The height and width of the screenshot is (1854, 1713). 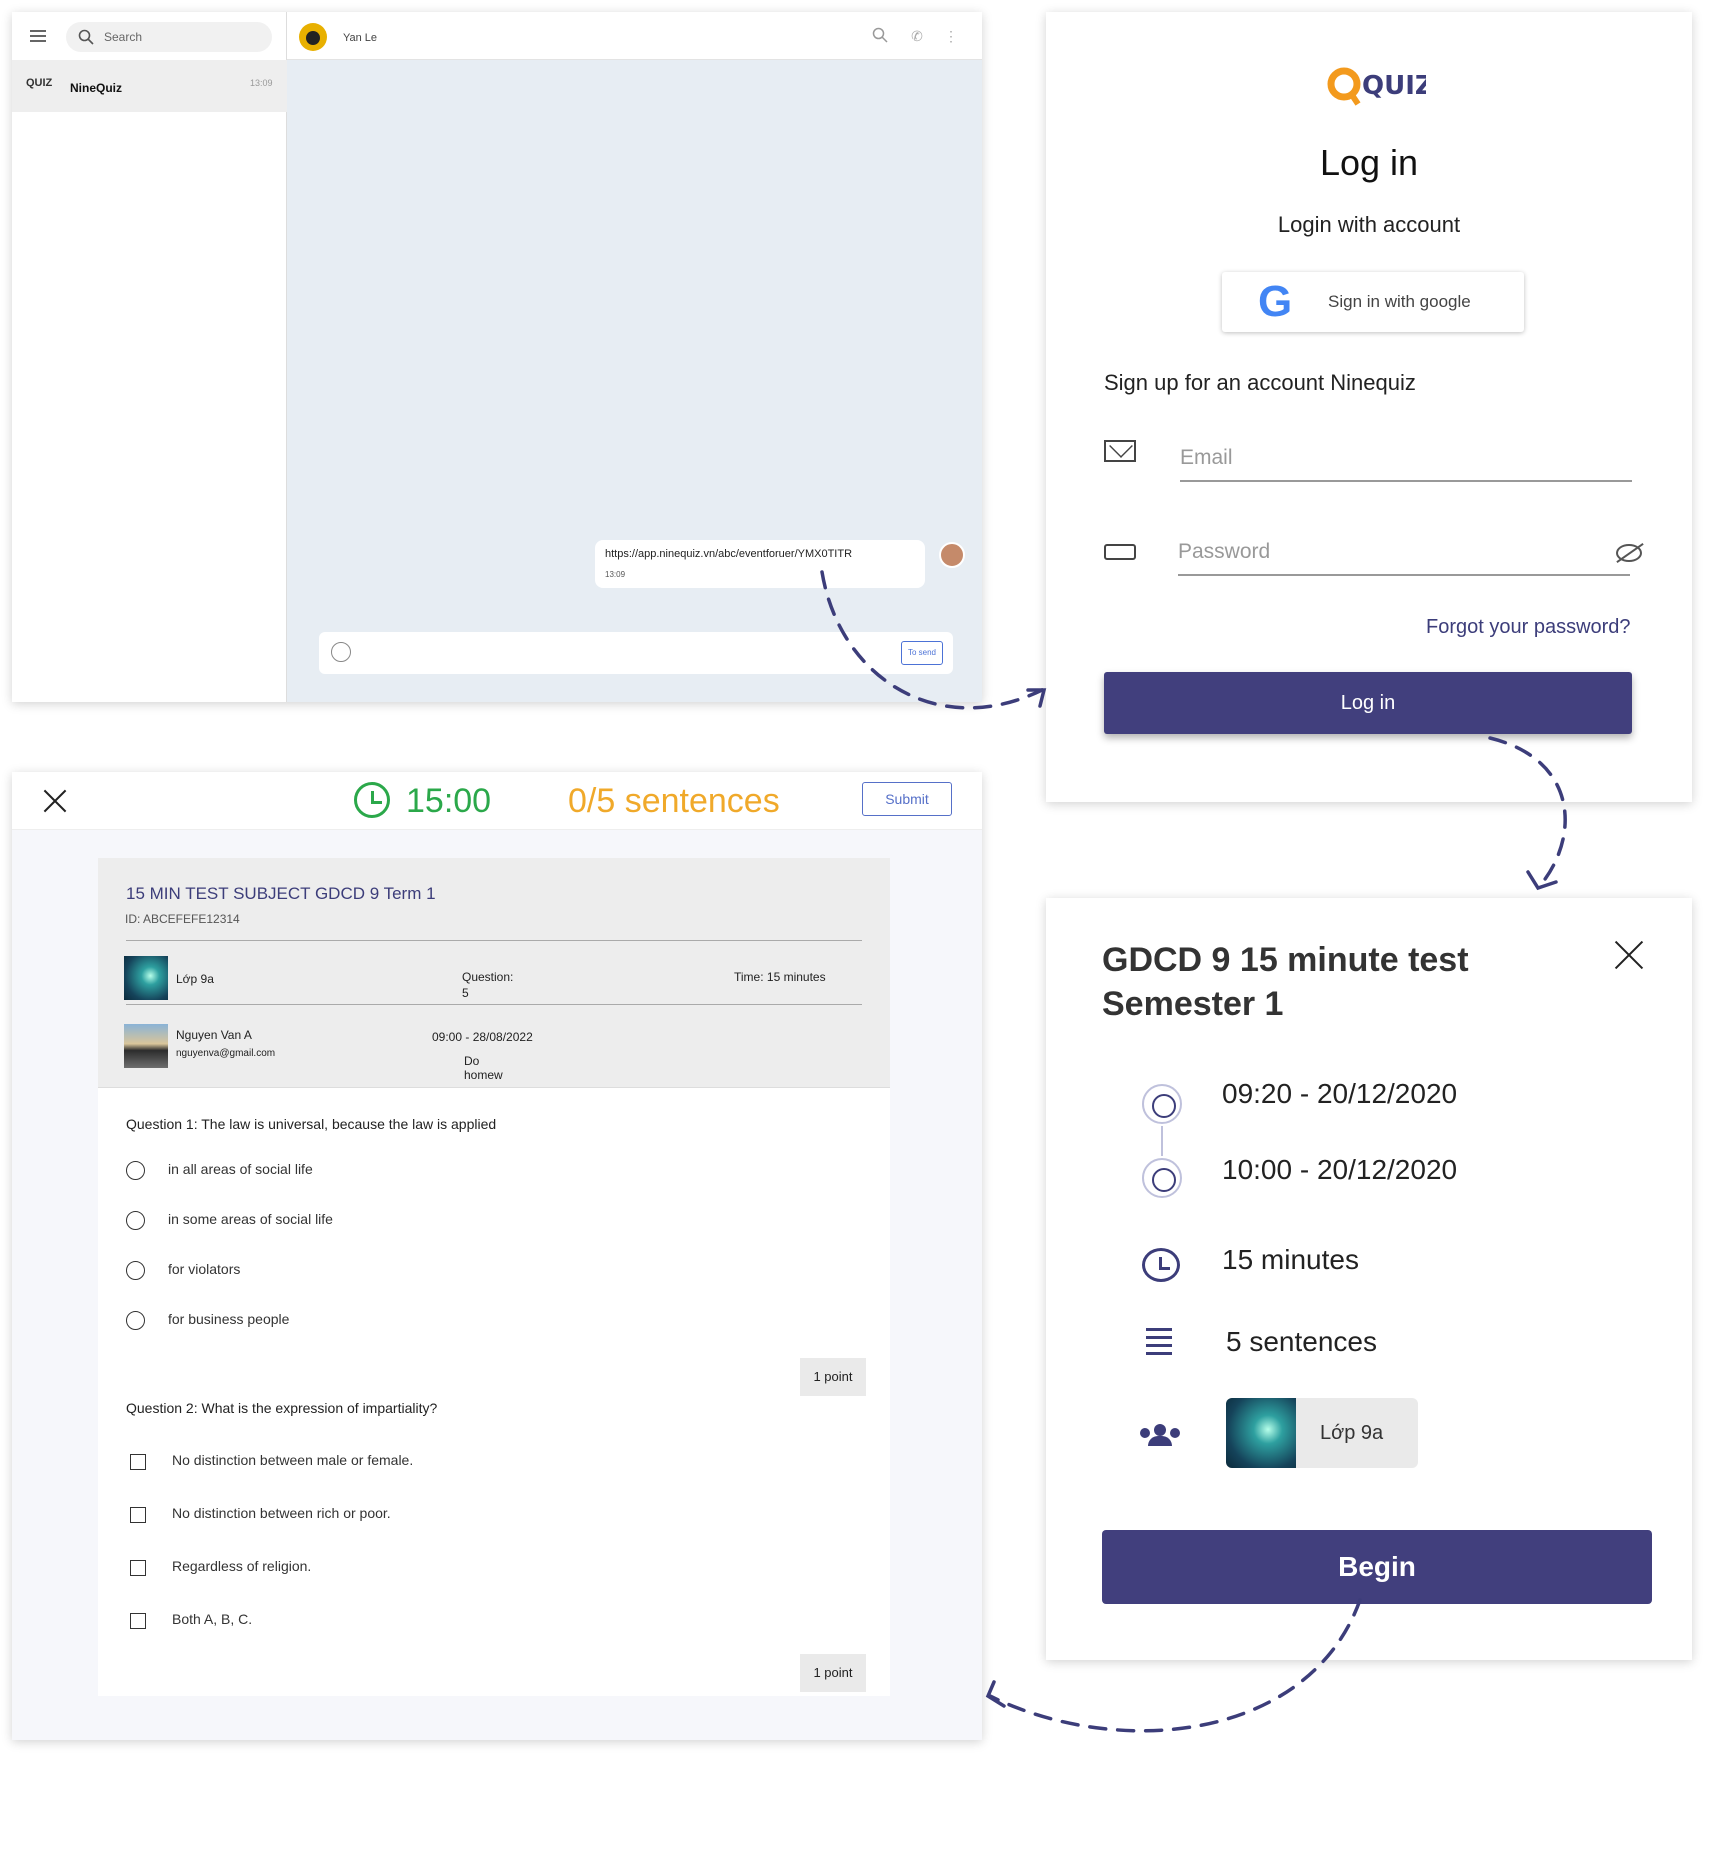 What do you see at coordinates (1162, 1104) in the screenshot?
I see `start-clock-icon` at bounding box center [1162, 1104].